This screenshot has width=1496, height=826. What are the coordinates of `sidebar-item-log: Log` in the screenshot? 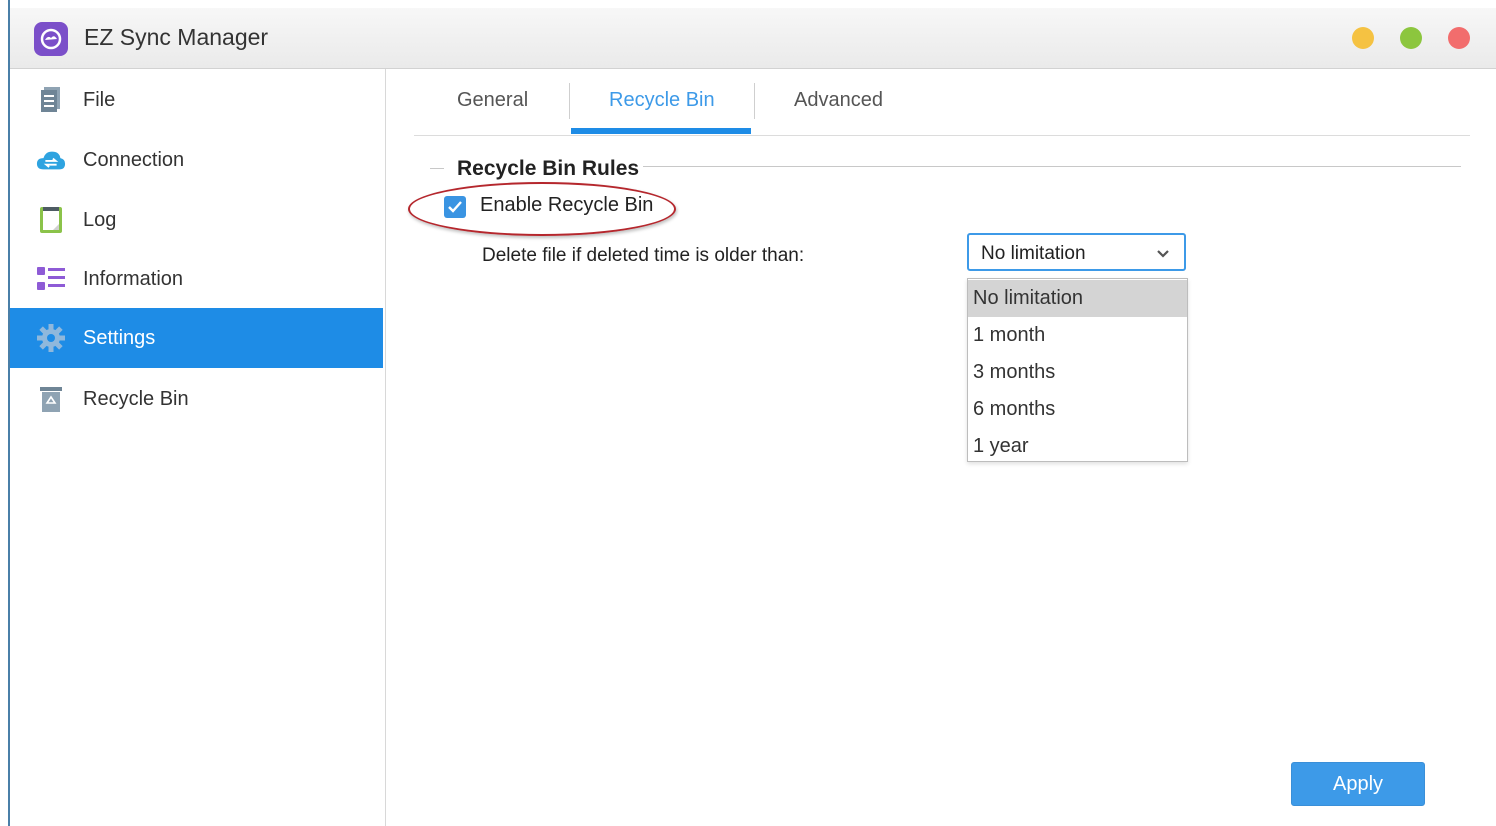 It's located at (196, 220).